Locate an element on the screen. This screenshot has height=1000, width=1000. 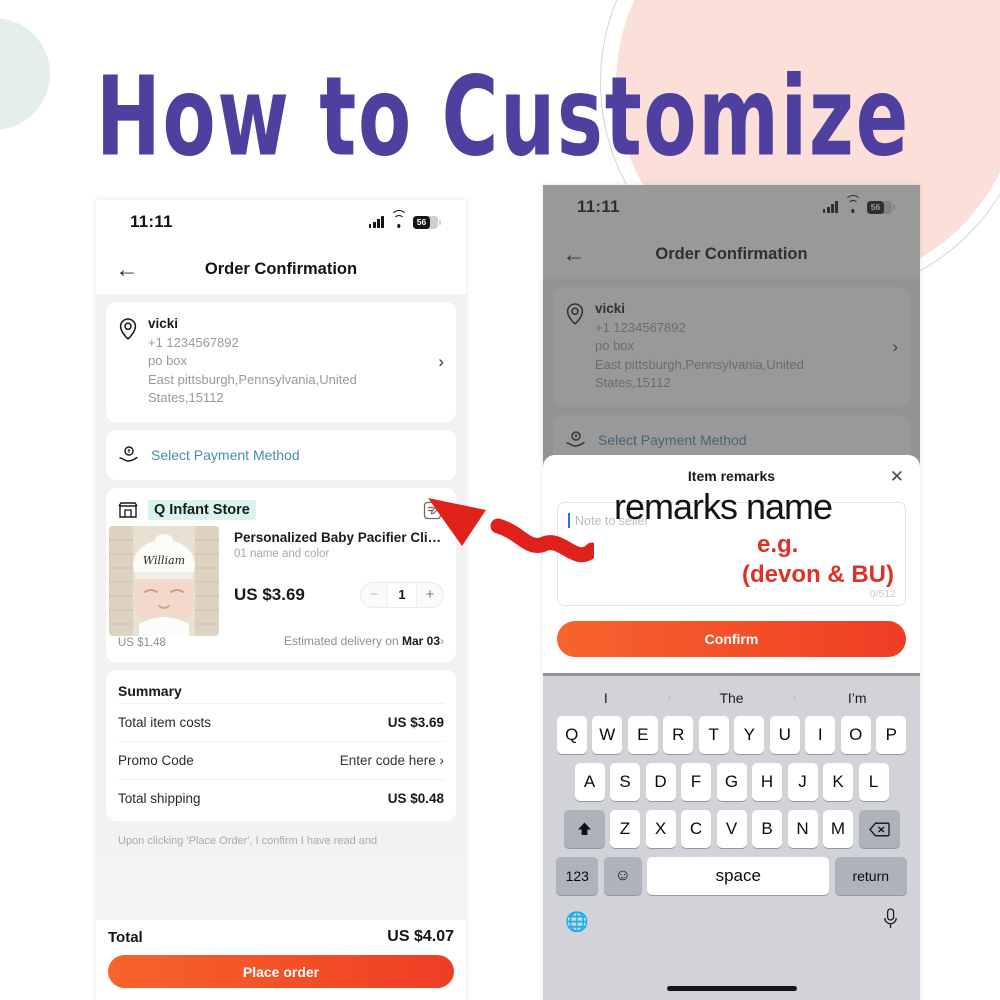
summary-value: US $3.69 is located at coordinates (415, 722).